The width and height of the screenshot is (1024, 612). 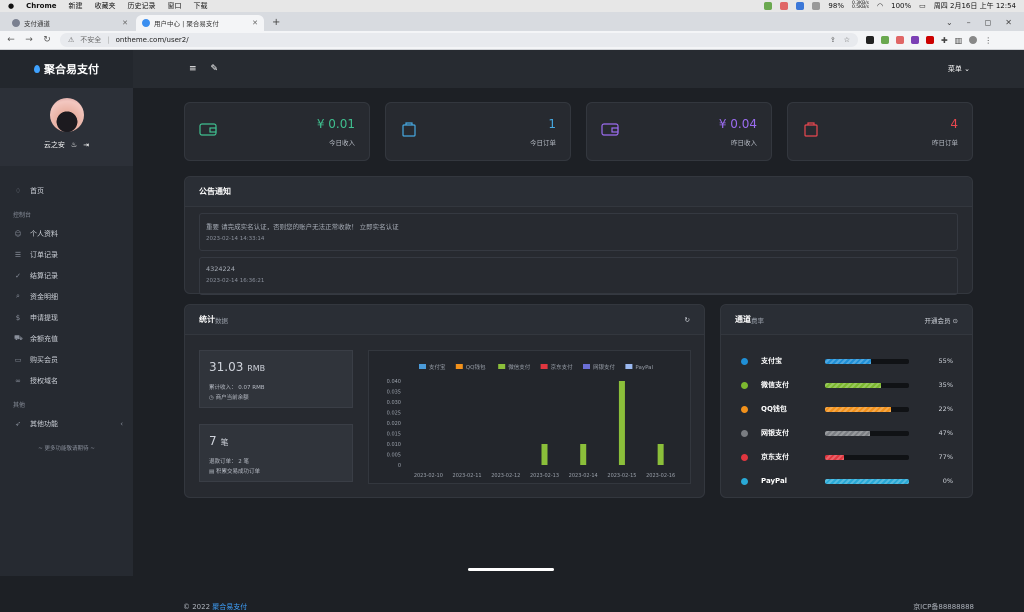 I want to click on menu-history: 历史记录, so click(x=142, y=6).